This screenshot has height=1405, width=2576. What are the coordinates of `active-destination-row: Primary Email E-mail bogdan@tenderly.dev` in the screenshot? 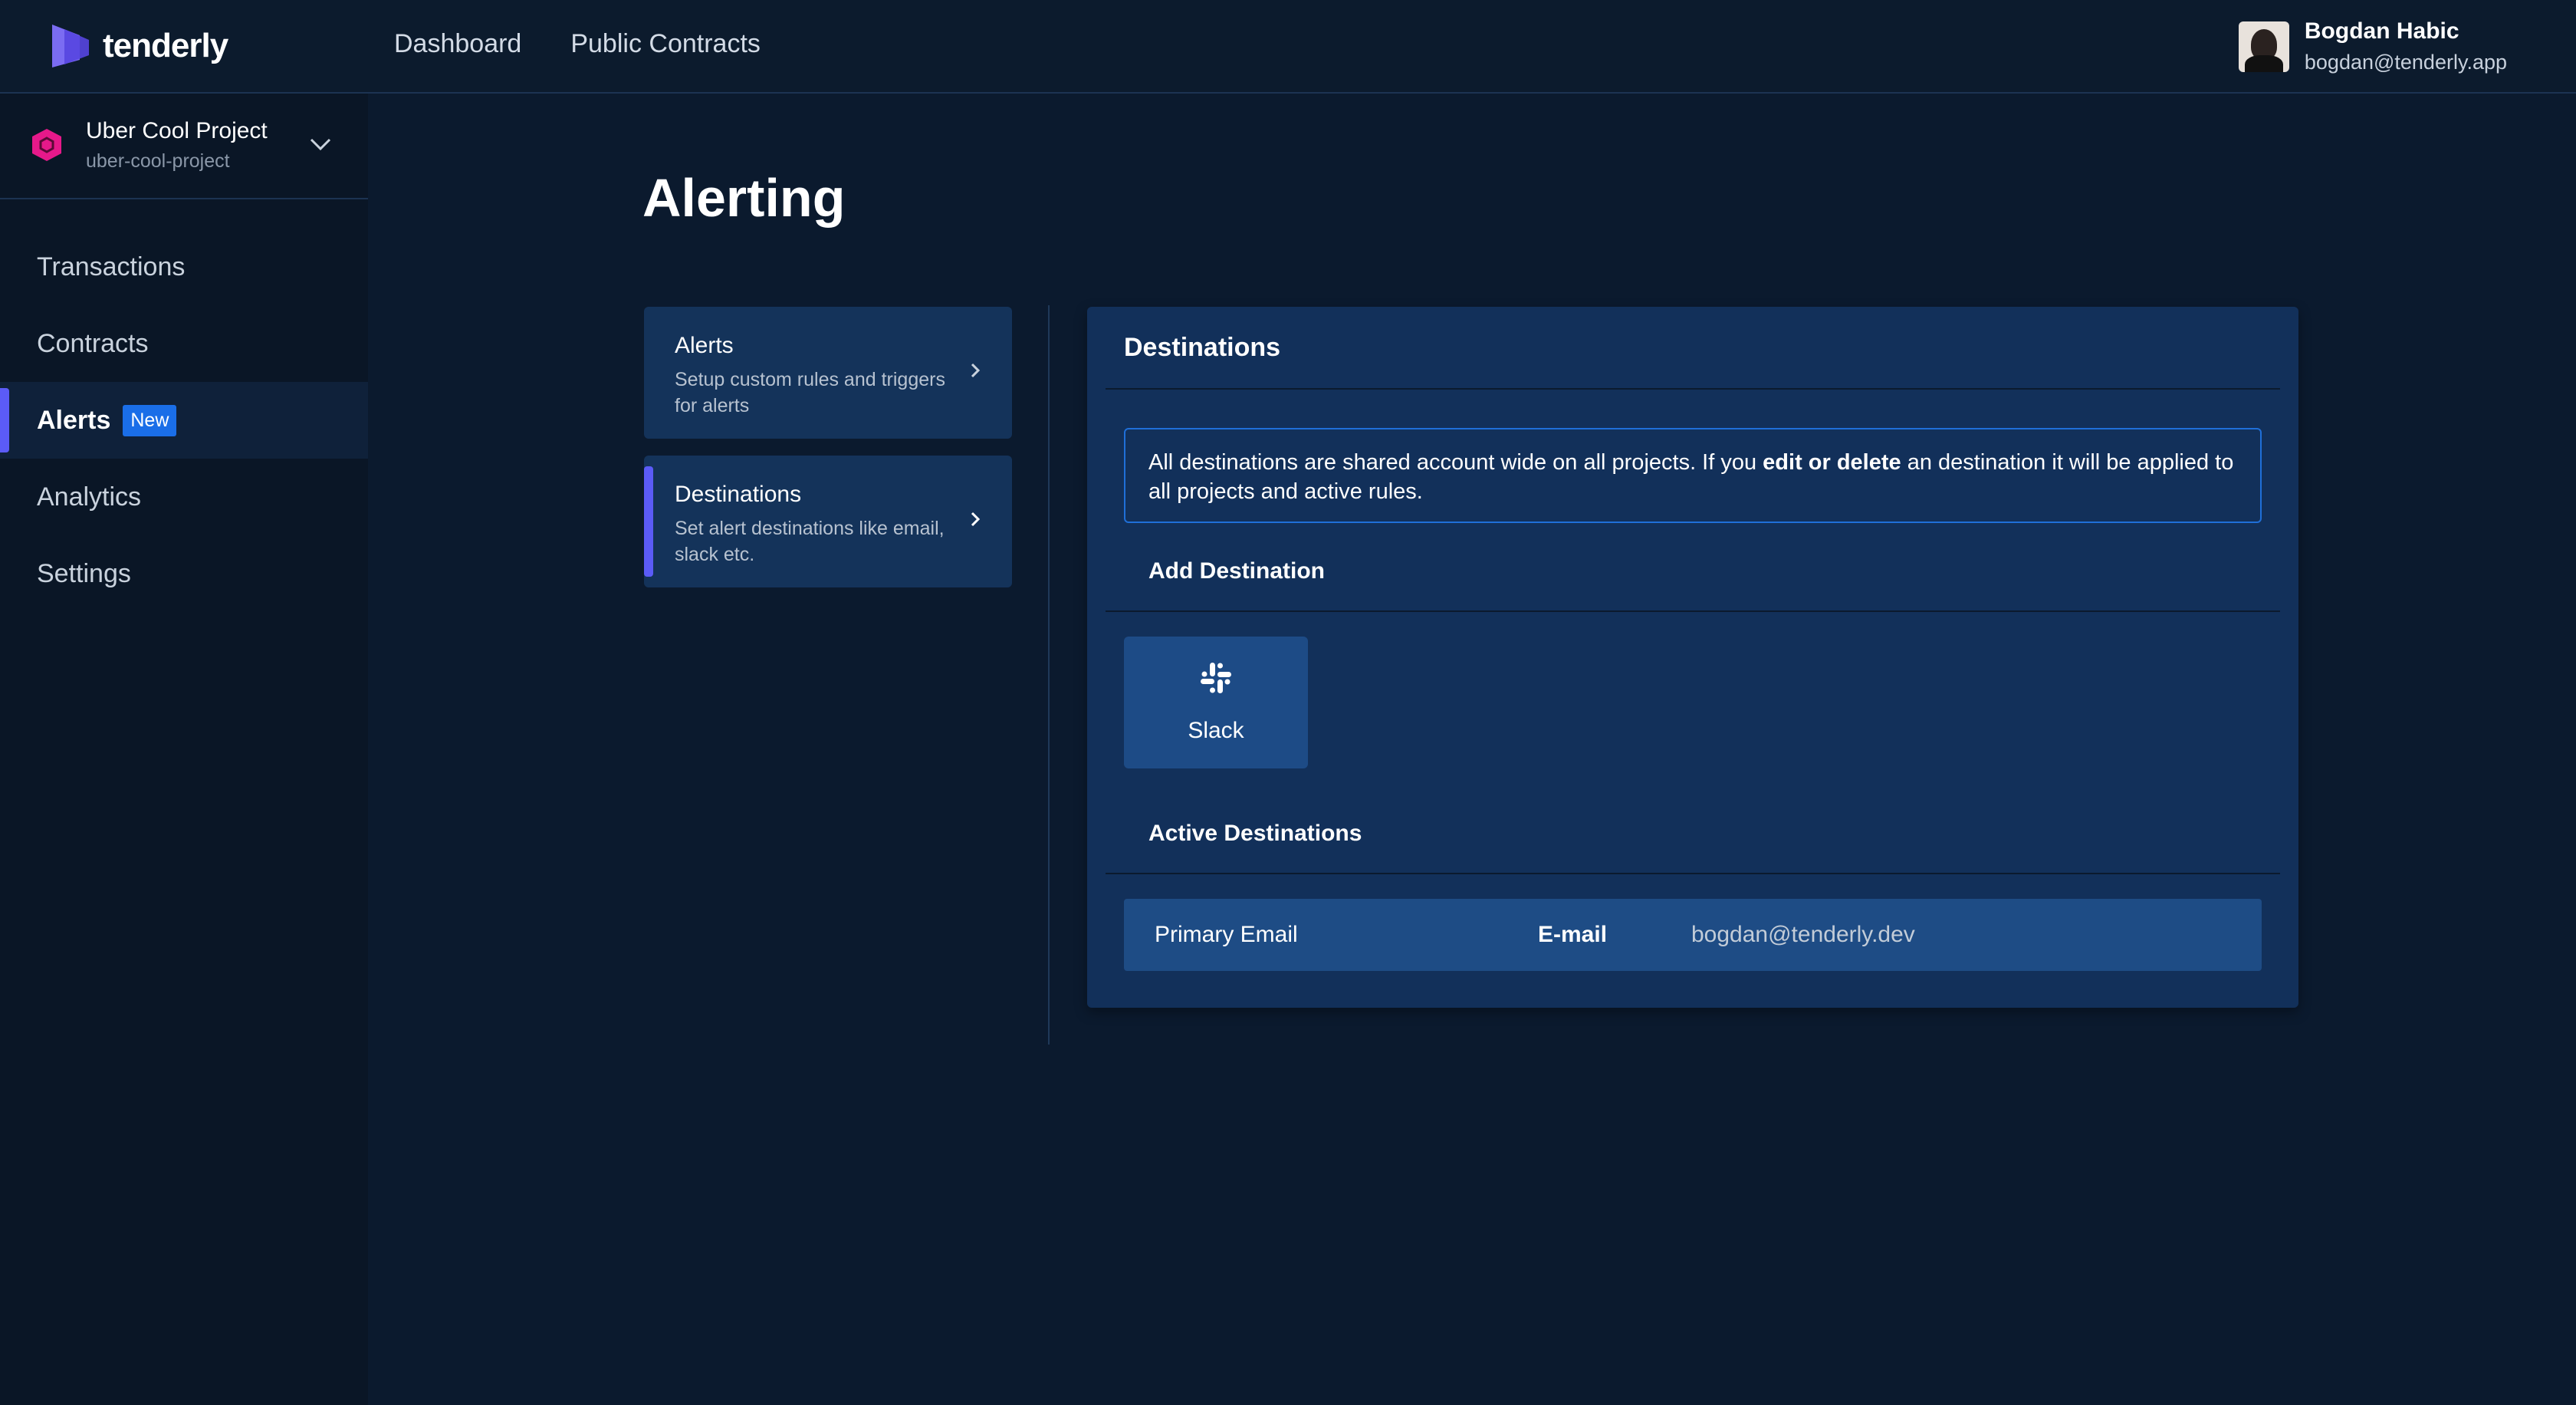 It's located at (1693, 935).